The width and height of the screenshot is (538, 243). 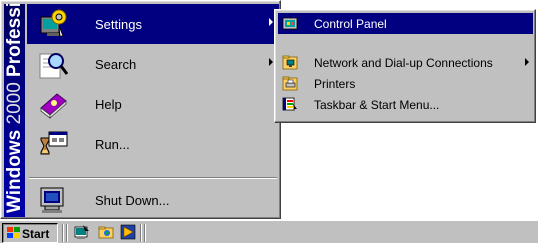 I want to click on submenu-item-printers: Printers, so click(x=405, y=83).